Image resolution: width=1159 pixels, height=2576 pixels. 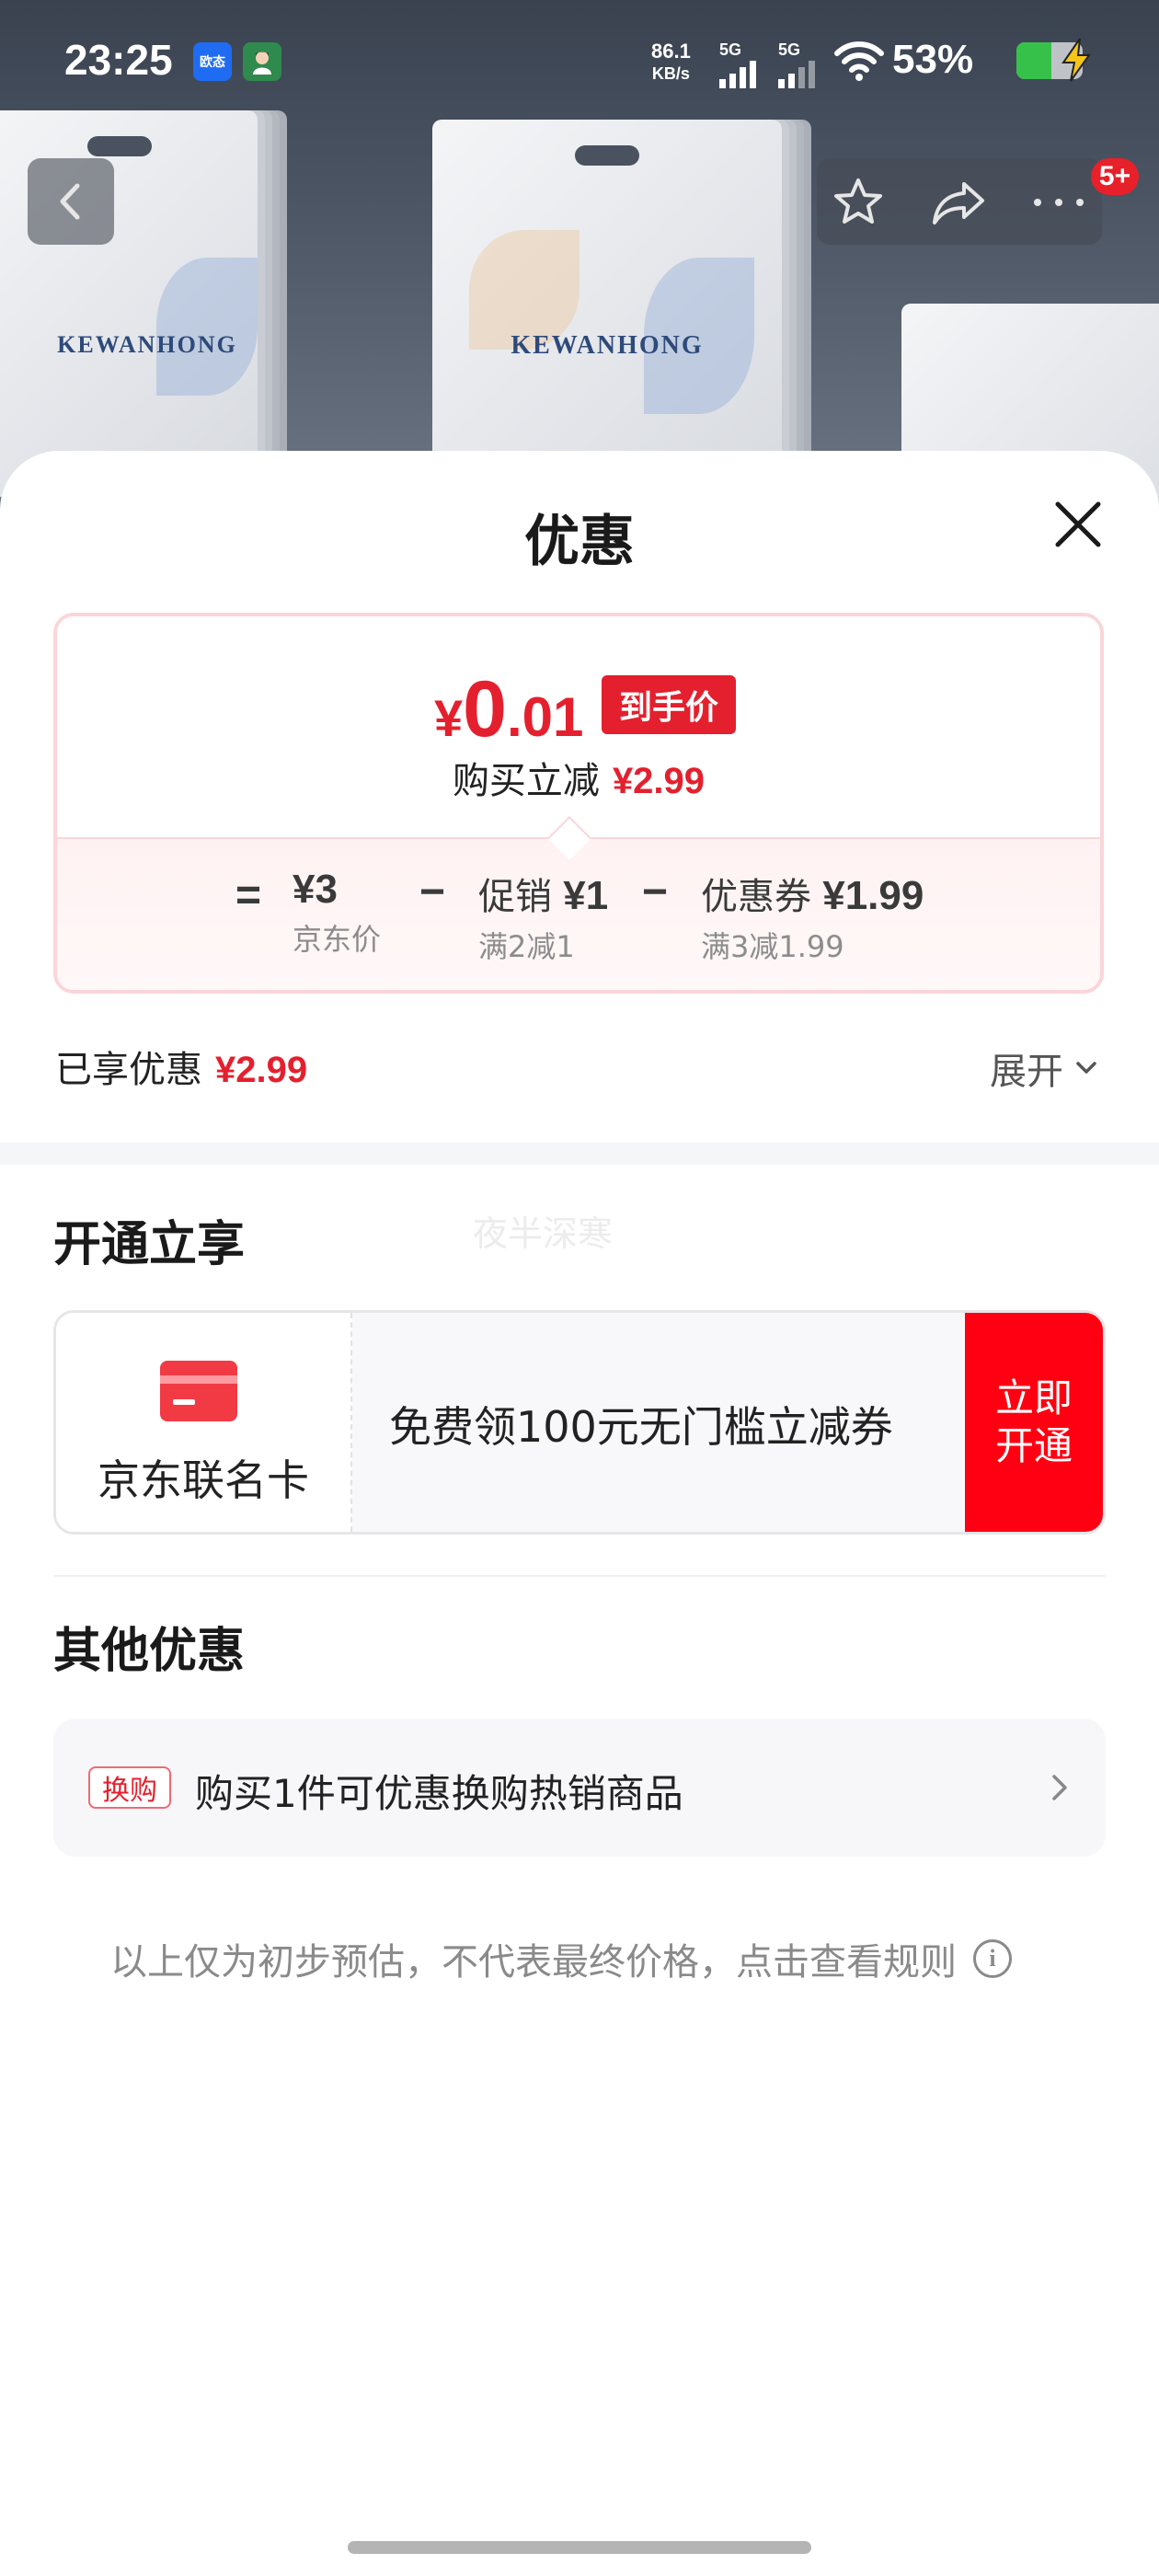 I want to click on final-price: ¥0.01, so click(x=508, y=709).